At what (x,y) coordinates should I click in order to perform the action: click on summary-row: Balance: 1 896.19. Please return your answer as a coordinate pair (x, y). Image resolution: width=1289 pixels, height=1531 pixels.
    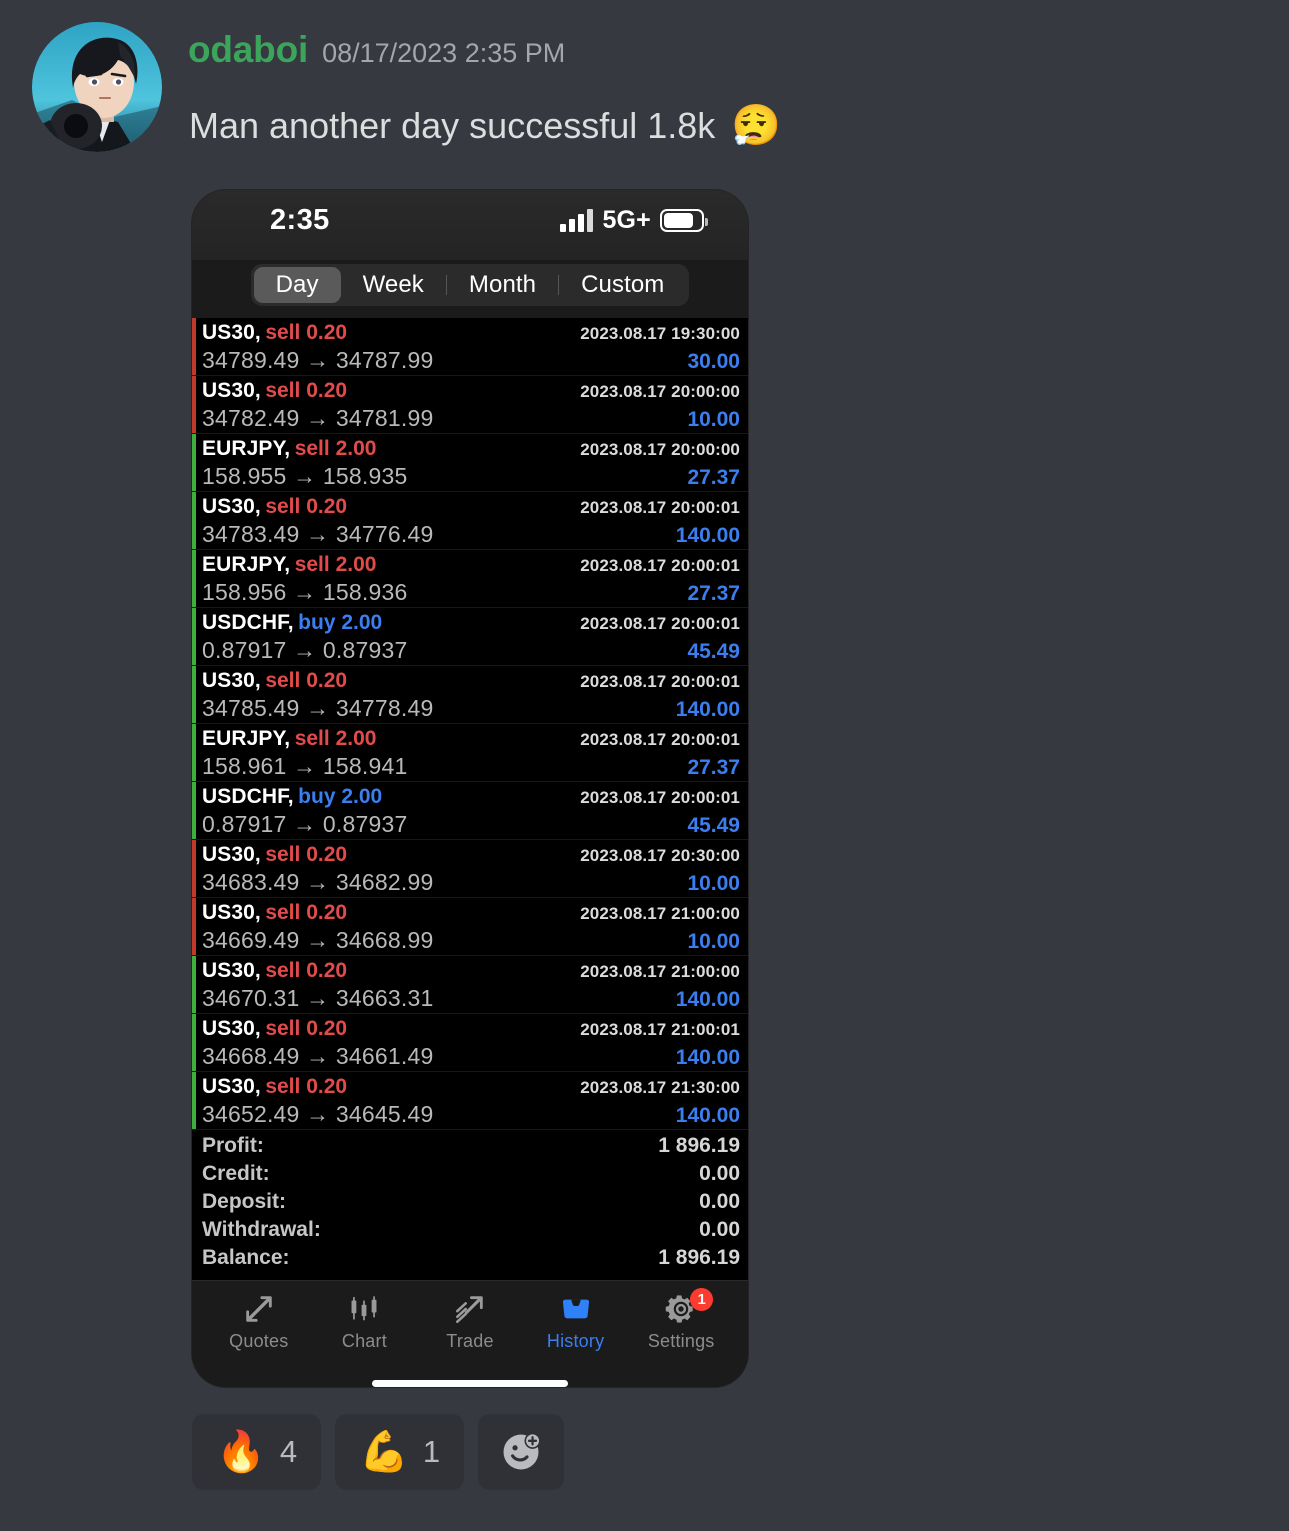
    Looking at the image, I should click on (471, 1260).